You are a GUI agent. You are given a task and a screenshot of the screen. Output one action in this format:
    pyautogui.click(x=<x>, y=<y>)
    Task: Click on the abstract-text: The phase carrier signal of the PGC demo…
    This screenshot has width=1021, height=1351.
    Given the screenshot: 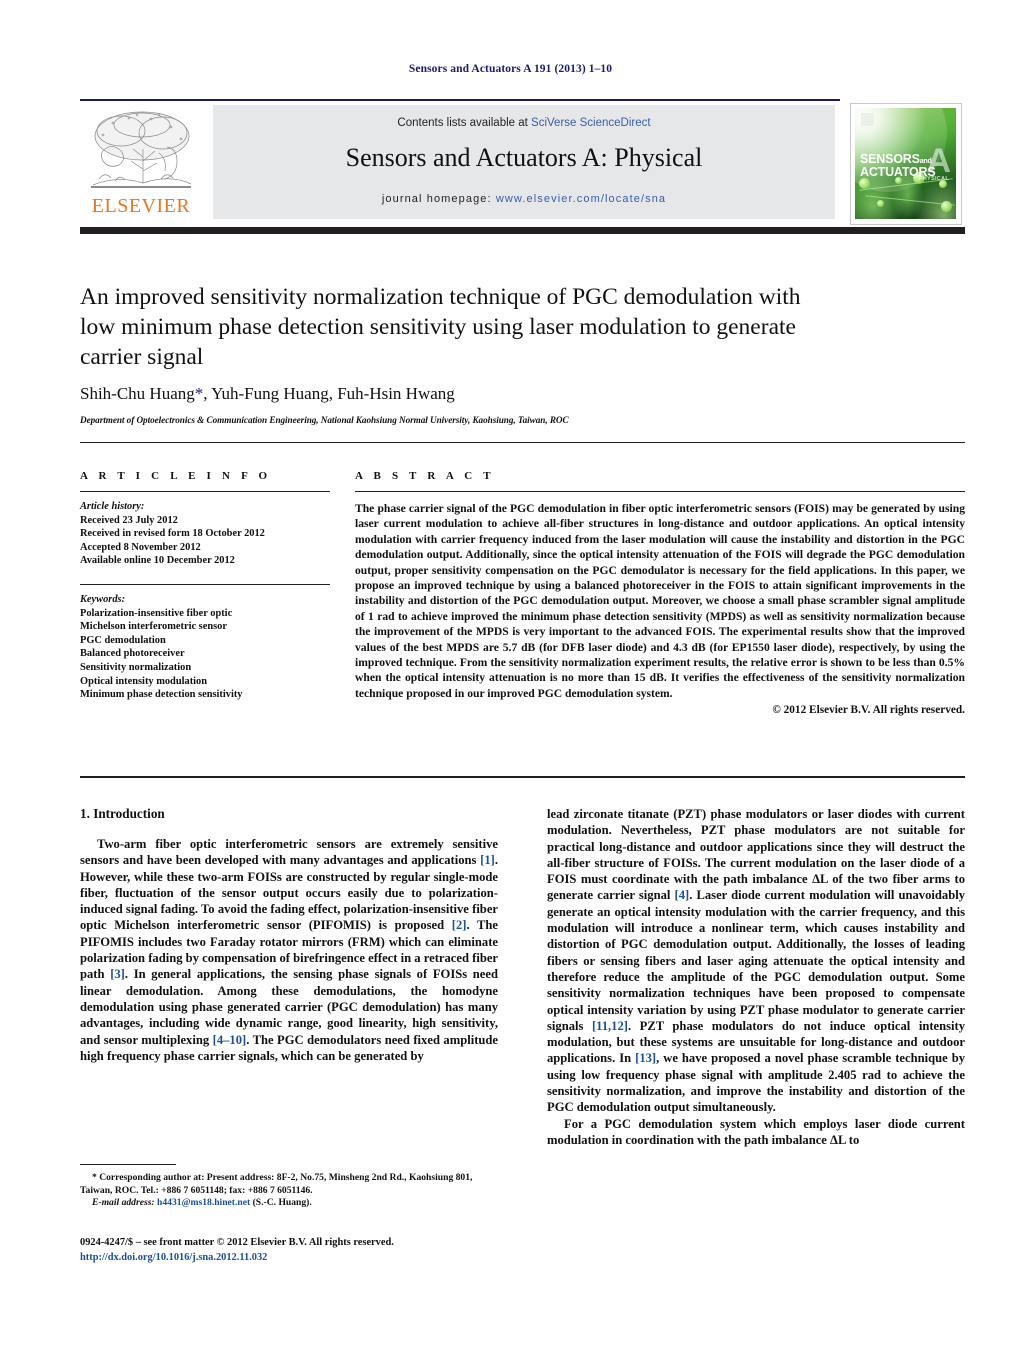 What is the action you would take?
    pyautogui.click(x=660, y=601)
    